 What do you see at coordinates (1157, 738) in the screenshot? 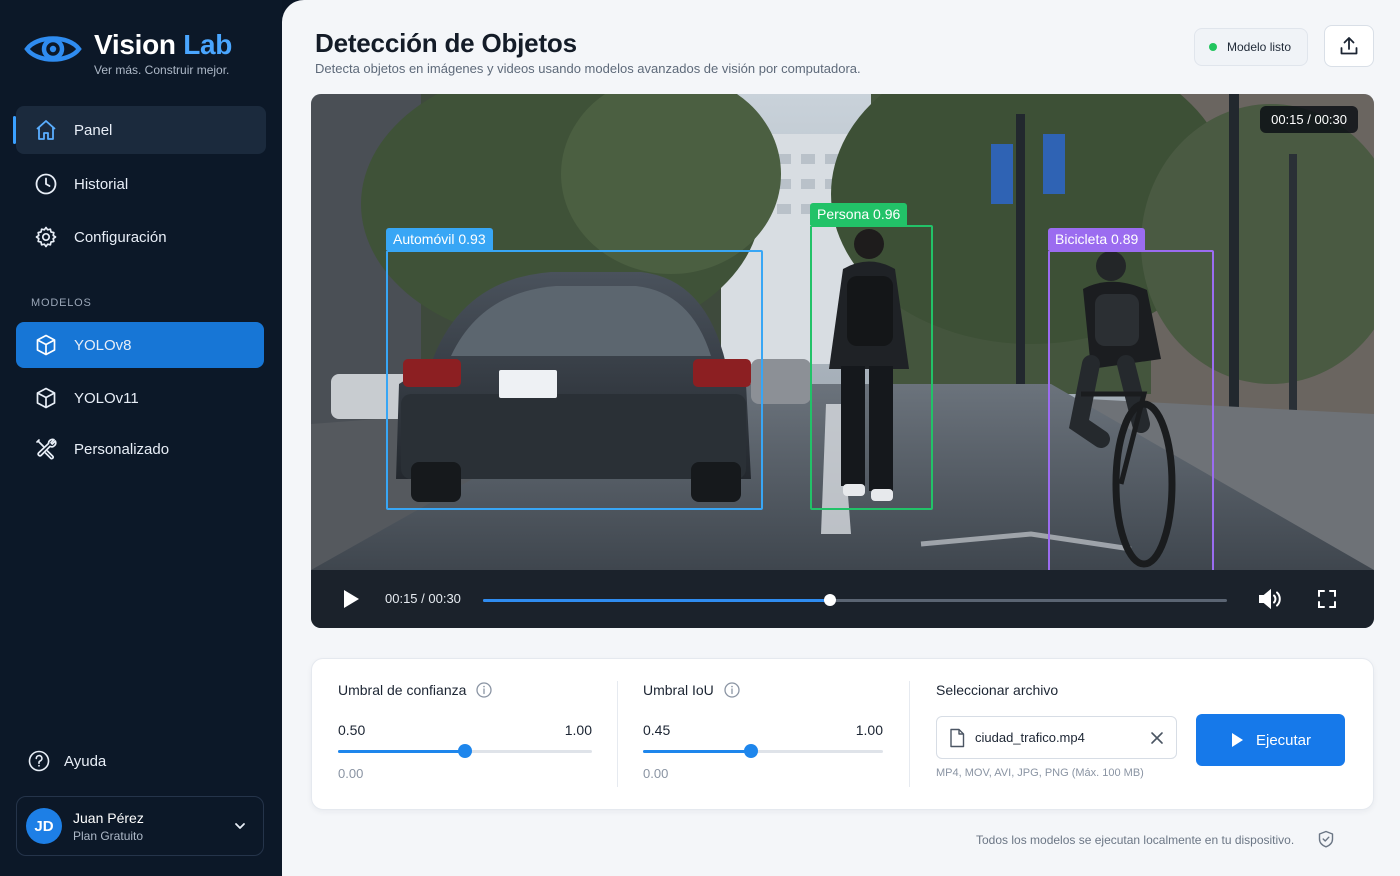
I see `close-icon` at bounding box center [1157, 738].